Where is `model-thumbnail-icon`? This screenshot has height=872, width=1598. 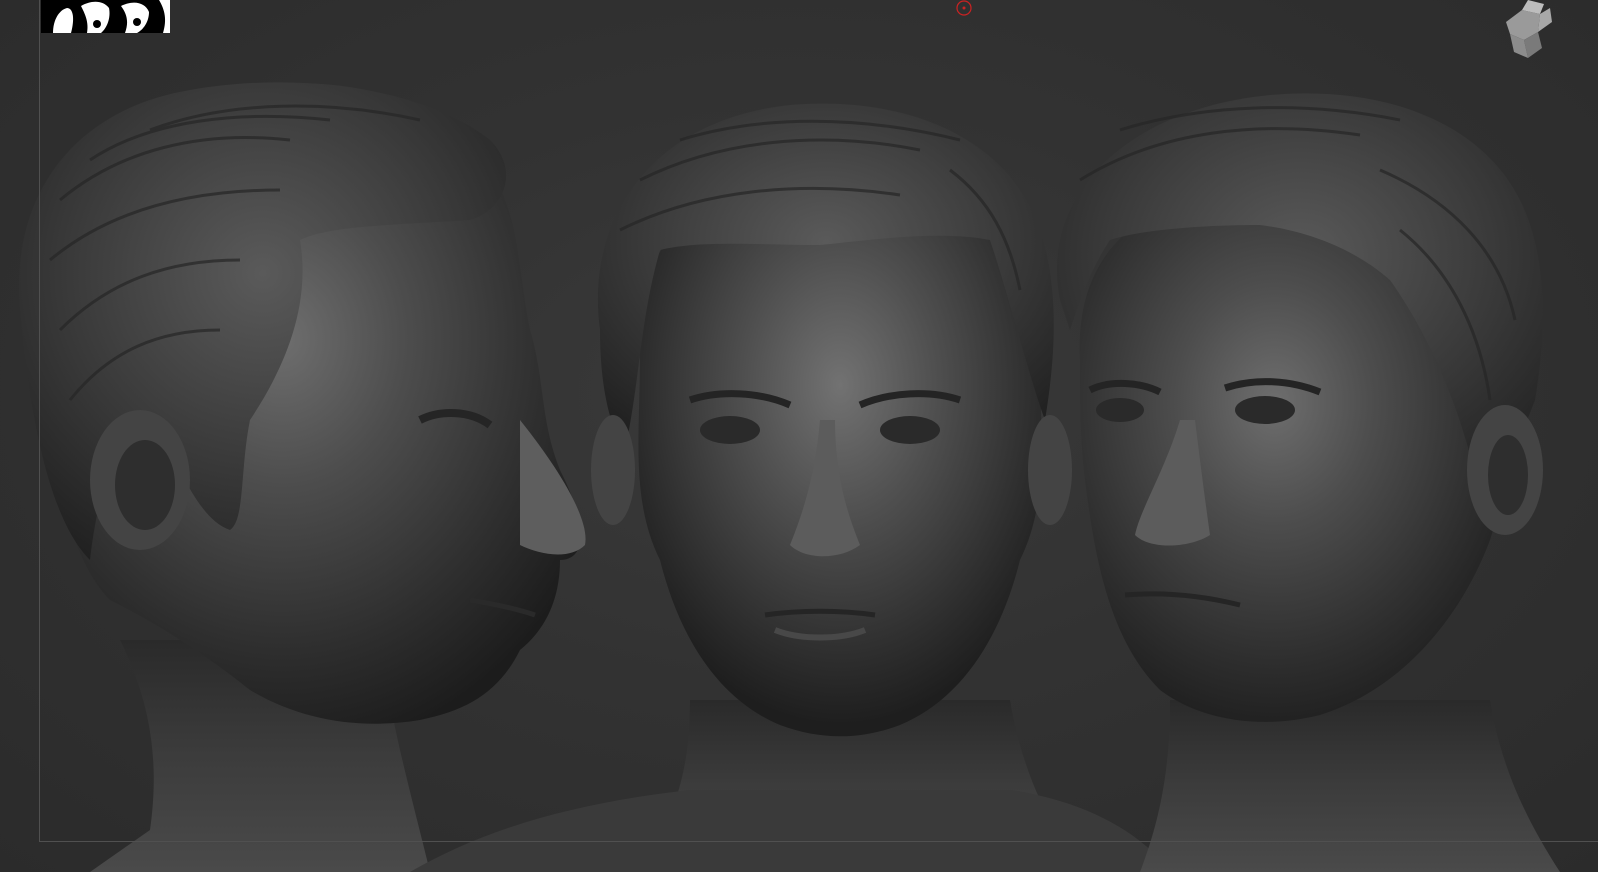
model-thumbnail-icon is located at coordinates (105, 16).